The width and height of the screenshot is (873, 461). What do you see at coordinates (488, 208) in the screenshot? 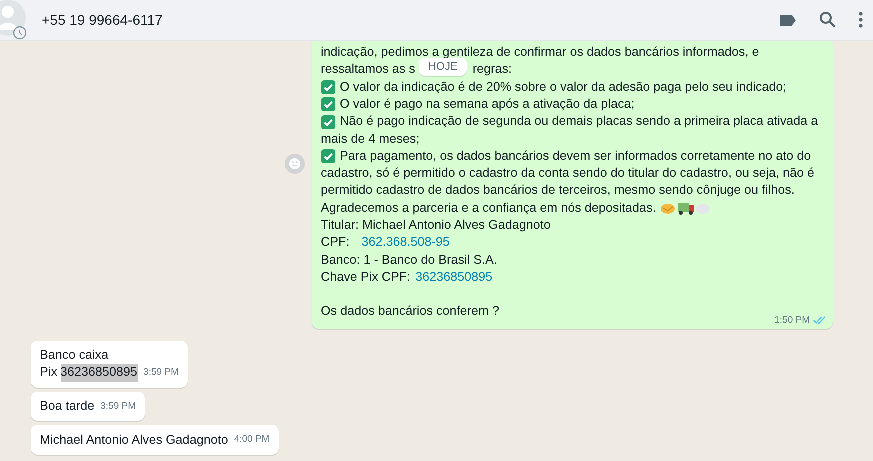
I see `message-text: Agradecemos a parceria e a confiança em nós depositadas.` at bounding box center [488, 208].